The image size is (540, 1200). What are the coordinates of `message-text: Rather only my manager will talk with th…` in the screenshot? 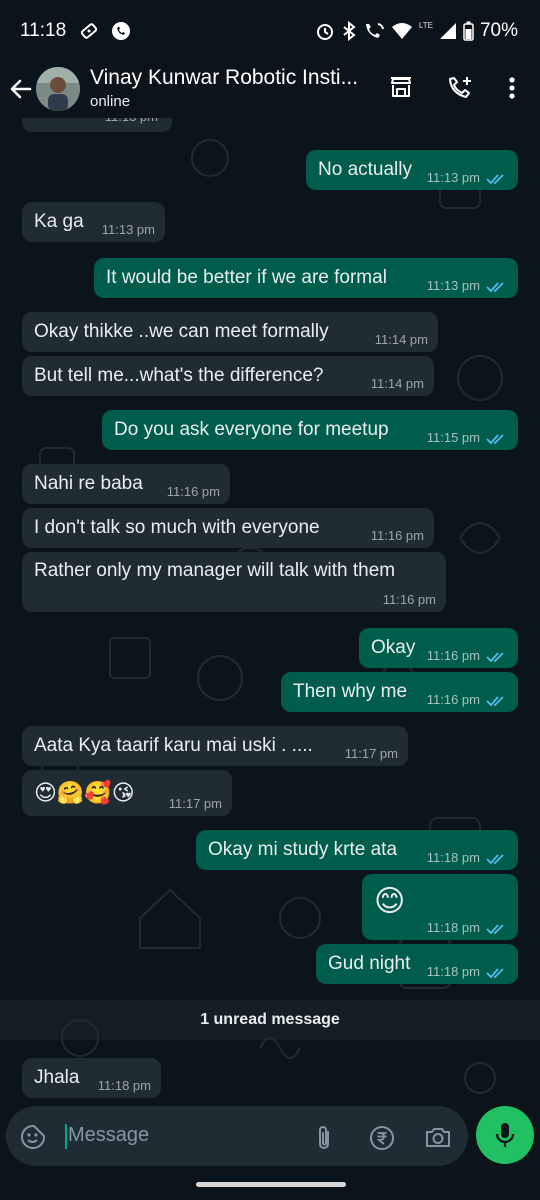 It's located at (215, 570).